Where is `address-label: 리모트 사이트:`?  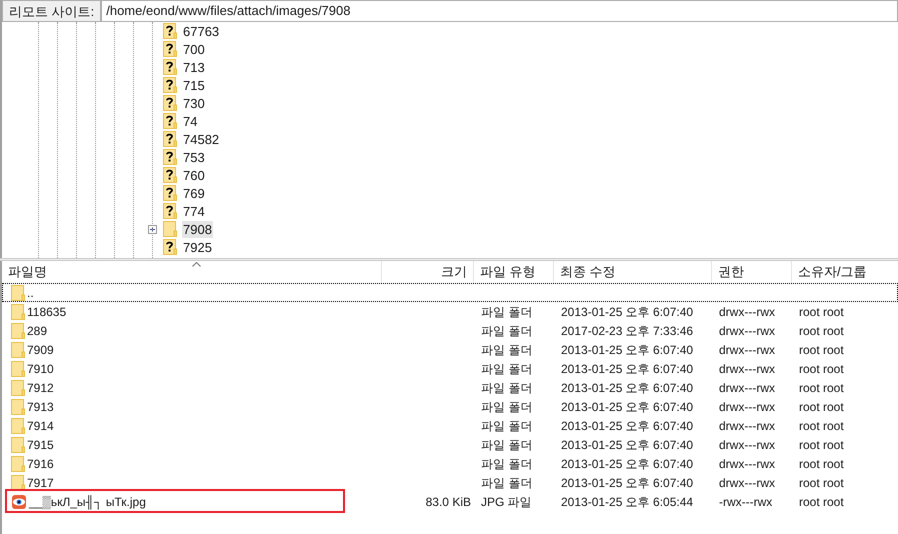
address-label: 리모트 사이트: is located at coordinates (52, 11).